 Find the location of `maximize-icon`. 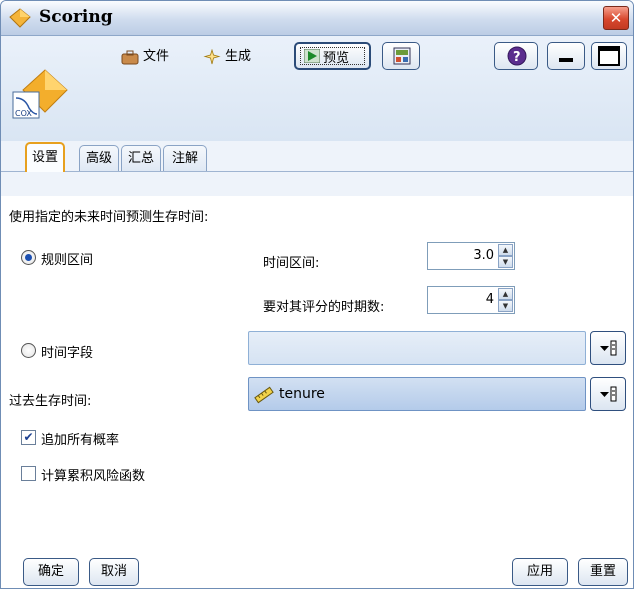

maximize-icon is located at coordinates (609, 56).